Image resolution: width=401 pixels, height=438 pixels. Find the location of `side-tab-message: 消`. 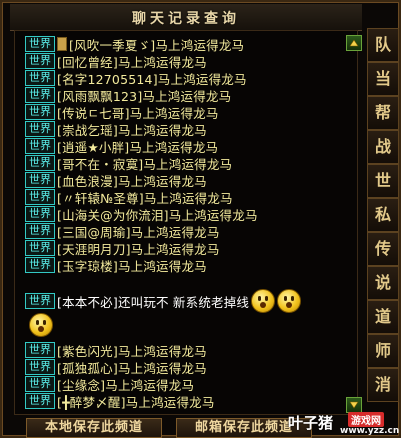

side-tab-message: 消 is located at coordinates (383, 385).